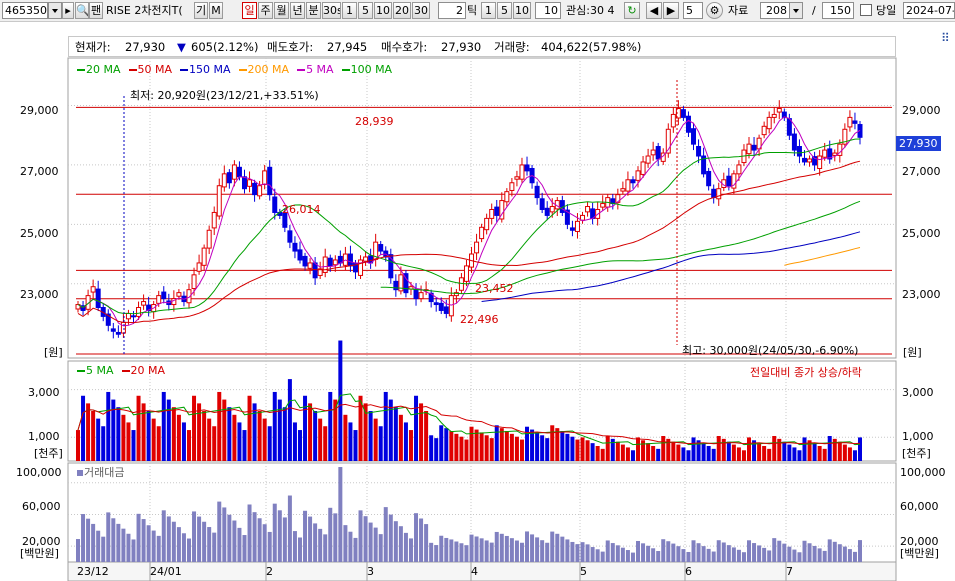 The height and width of the screenshot is (581, 955). What do you see at coordinates (488, 10) in the screenshot?
I see `tick-1-button: 1` at bounding box center [488, 10].